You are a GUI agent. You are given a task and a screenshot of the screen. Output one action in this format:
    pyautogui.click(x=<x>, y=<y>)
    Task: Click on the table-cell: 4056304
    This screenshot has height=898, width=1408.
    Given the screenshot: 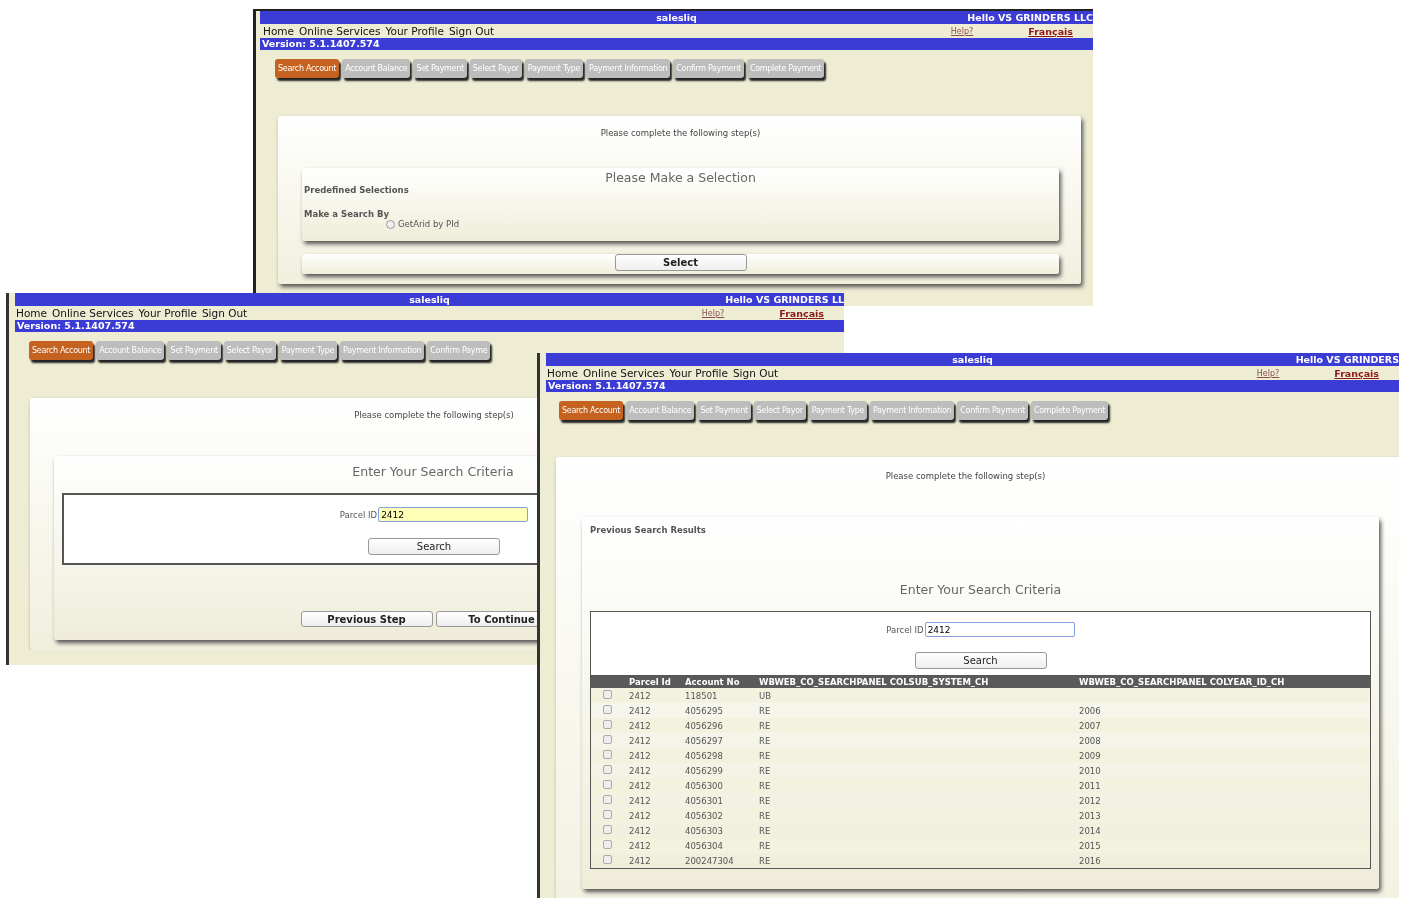 What is the action you would take?
    pyautogui.click(x=704, y=845)
    